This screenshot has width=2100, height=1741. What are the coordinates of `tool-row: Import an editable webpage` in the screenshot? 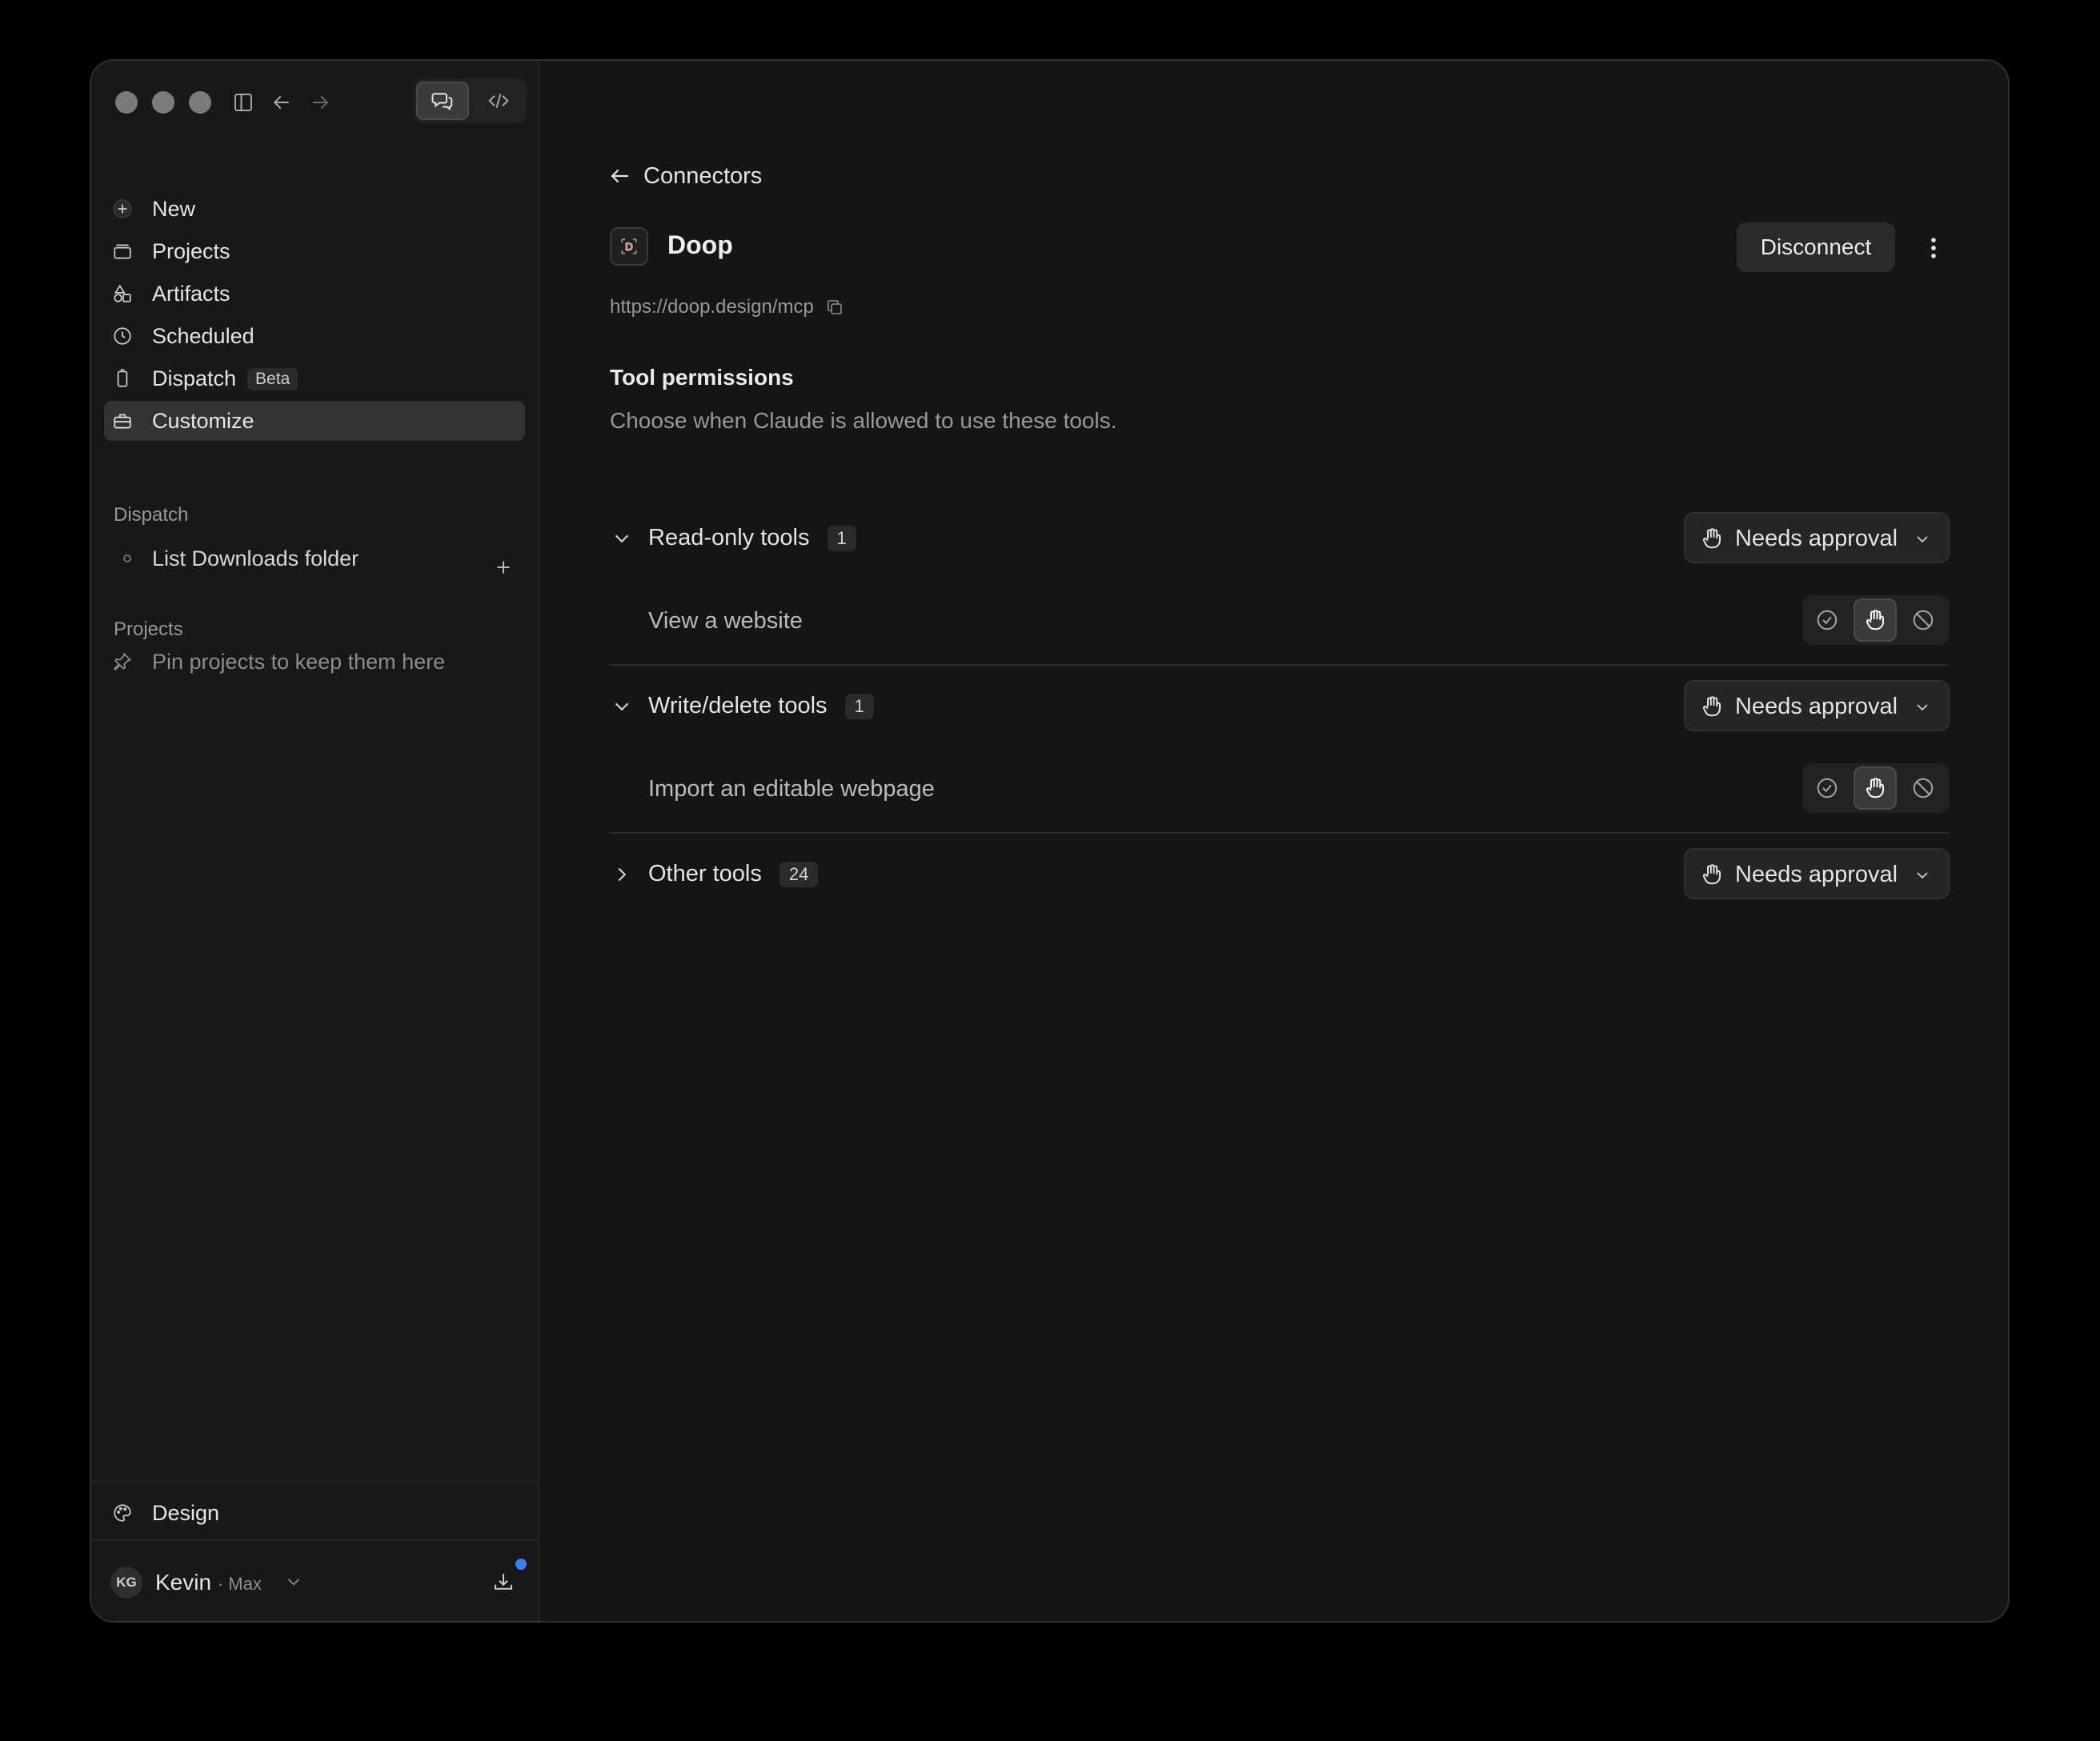 It's located at (1280, 788).